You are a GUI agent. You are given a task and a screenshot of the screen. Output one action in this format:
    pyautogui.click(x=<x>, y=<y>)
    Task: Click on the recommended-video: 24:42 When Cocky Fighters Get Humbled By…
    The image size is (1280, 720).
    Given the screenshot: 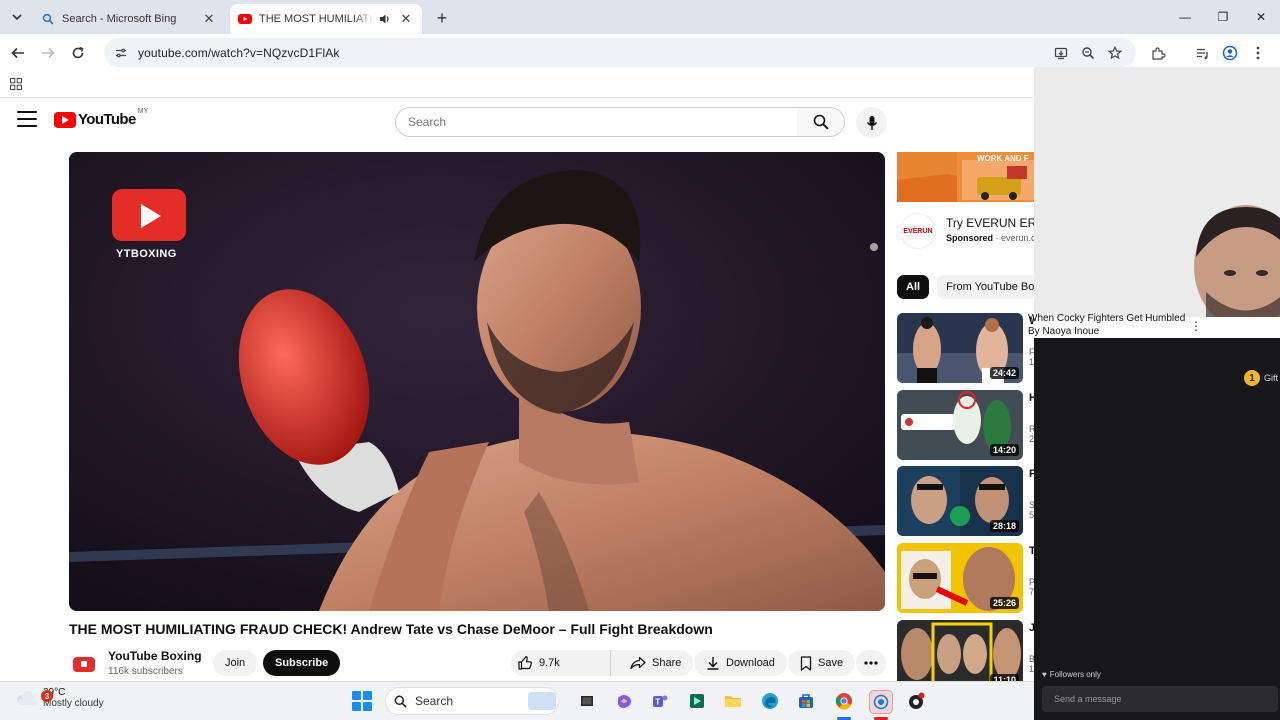 What is the action you would take?
    pyautogui.click(x=965, y=348)
    